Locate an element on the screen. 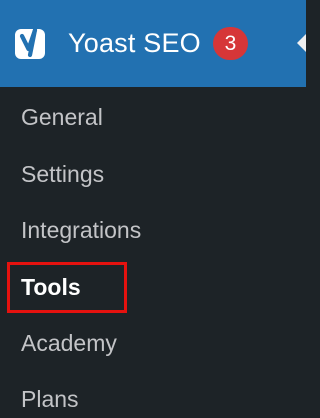 This screenshot has height=418, width=320. submenu-item-settings: Settings is located at coordinates (62, 174).